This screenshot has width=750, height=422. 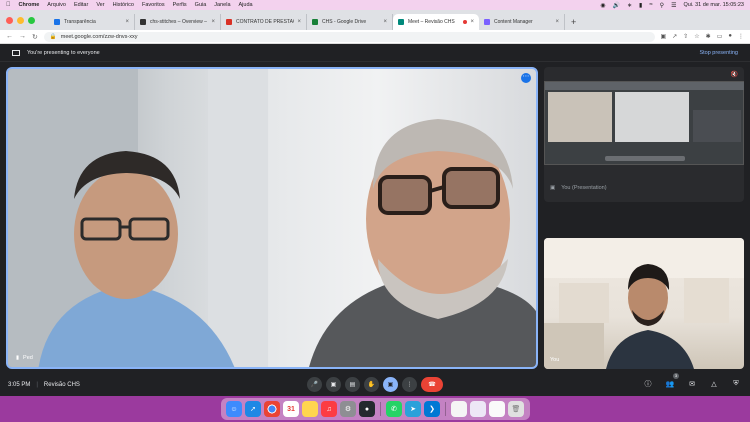 I want to click on meeting-details-button: ⓘ, so click(x=648, y=384).